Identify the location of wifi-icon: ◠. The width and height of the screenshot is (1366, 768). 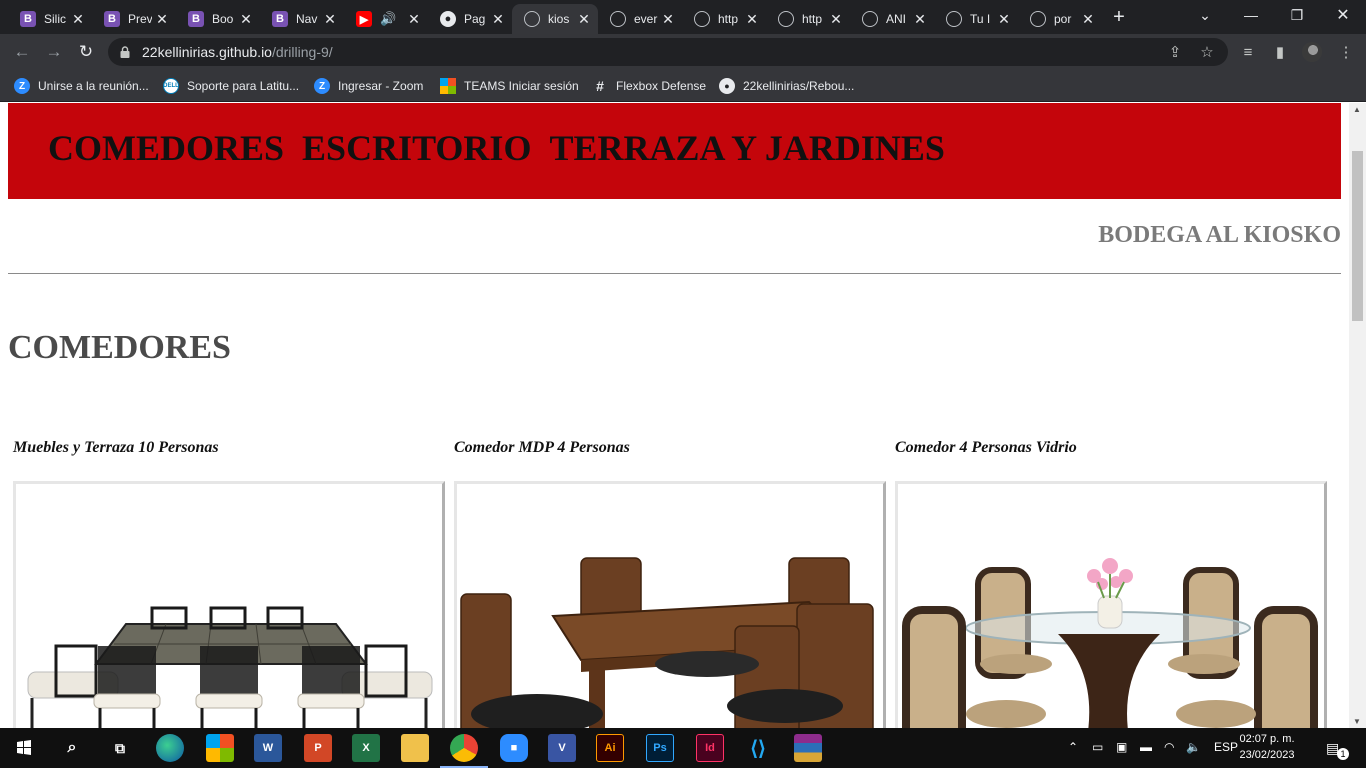
(1169, 747).